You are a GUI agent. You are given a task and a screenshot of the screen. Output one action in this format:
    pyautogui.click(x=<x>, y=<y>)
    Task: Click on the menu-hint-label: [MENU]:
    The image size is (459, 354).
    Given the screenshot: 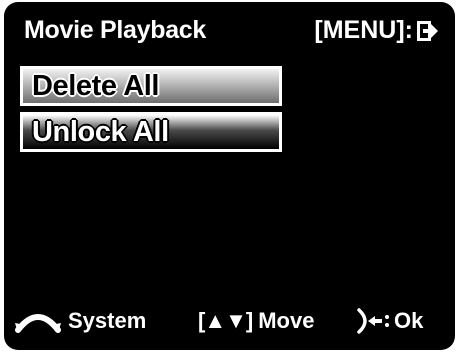 What is the action you would take?
    pyautogui.click(x=363, y=30)
    